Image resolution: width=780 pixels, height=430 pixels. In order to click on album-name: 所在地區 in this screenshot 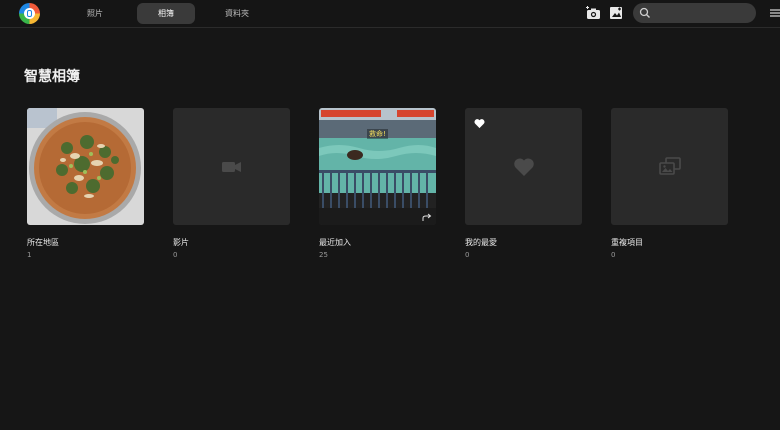, I will do `click(43, 242)`.